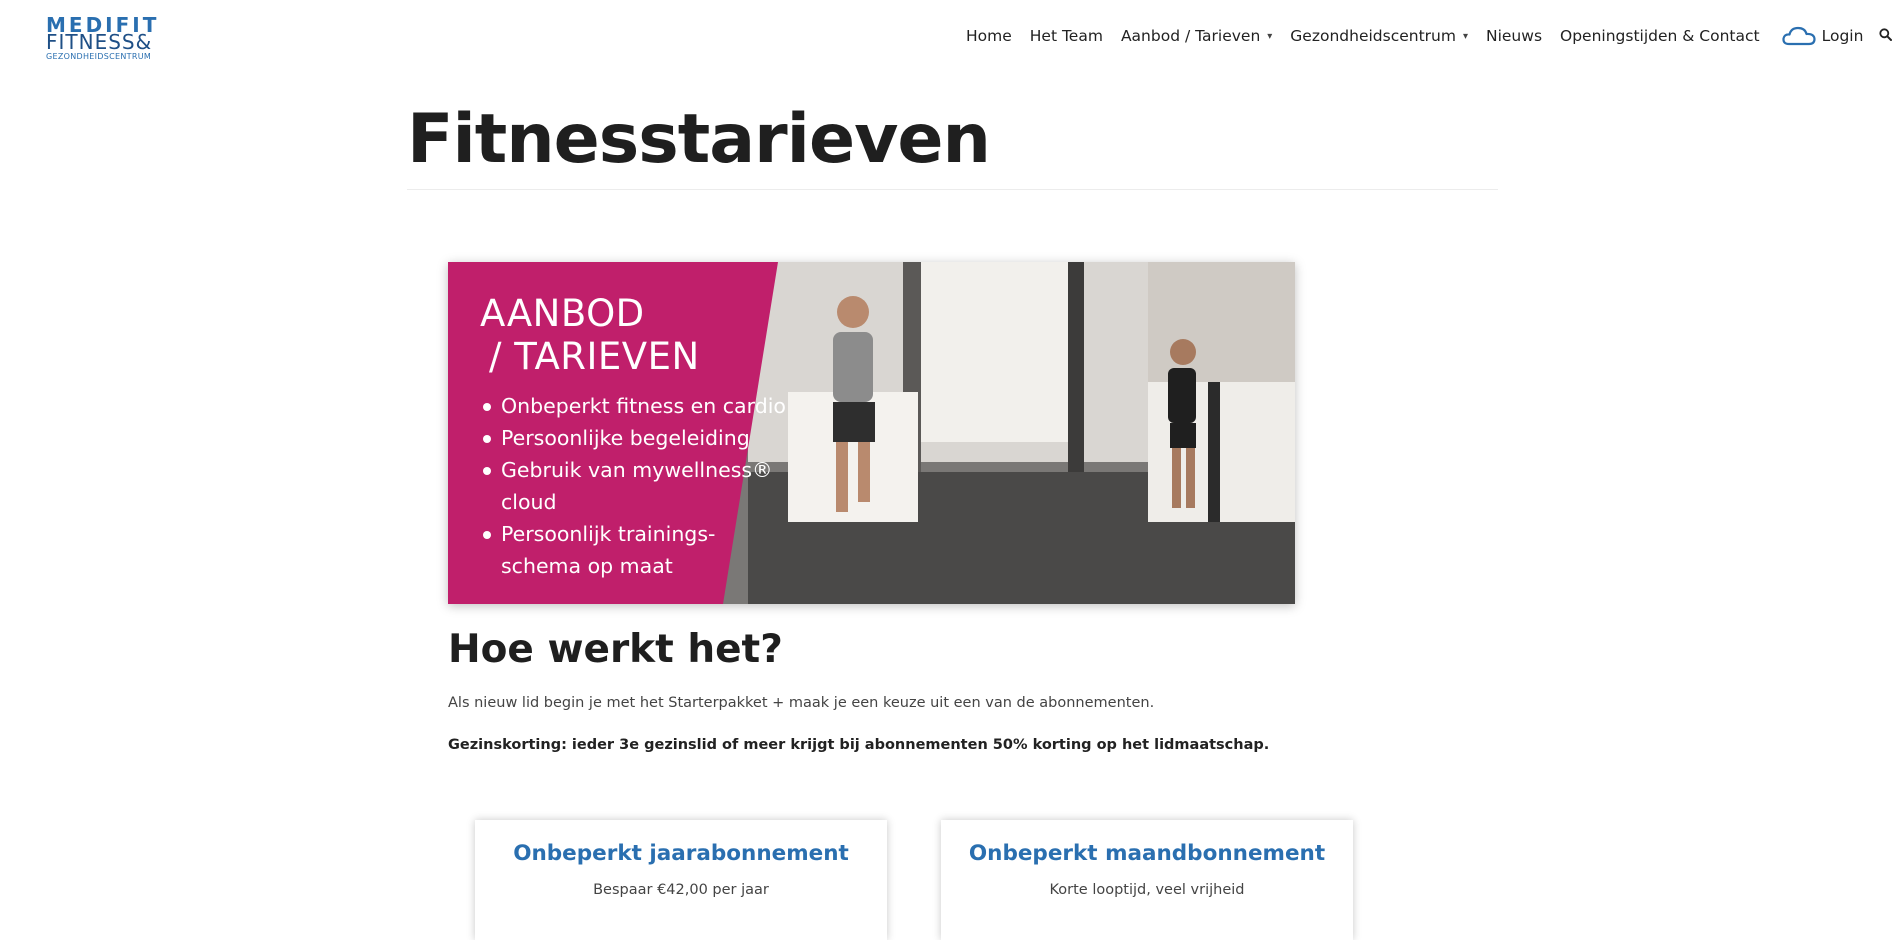  What do you see at coordinates (562, 313) in the screenshot?
I see `banner-heading-line1: AANBOD` at bounding box center [562, 313].